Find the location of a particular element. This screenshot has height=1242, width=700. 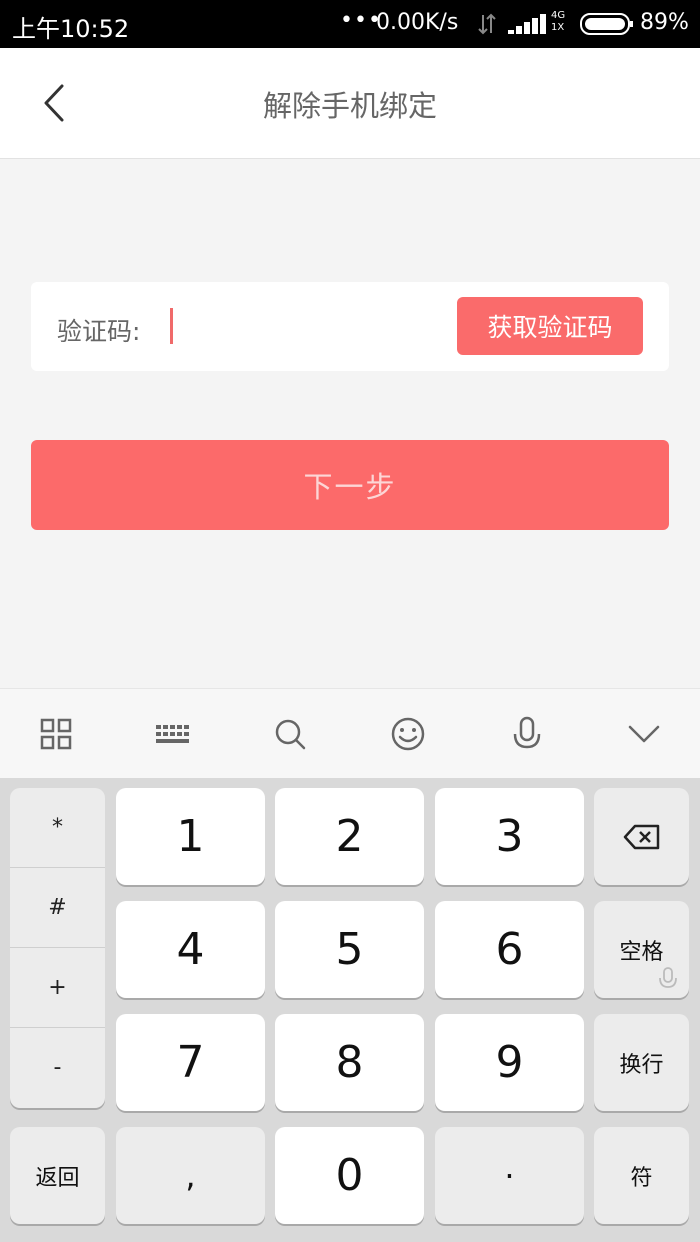

keyboard-toolbar is located at coordinates (350, 733).